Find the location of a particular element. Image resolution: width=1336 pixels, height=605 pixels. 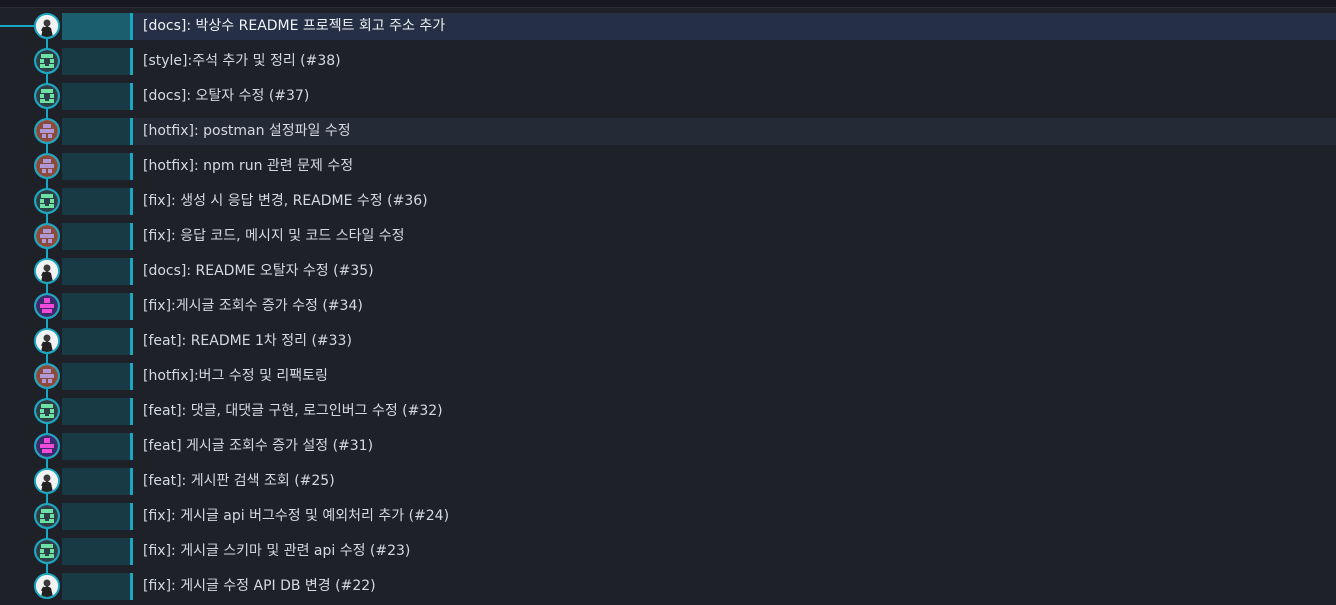

commit-message: [feat]: README 1차 정리 (#33) is located at coordinates (247, 341).